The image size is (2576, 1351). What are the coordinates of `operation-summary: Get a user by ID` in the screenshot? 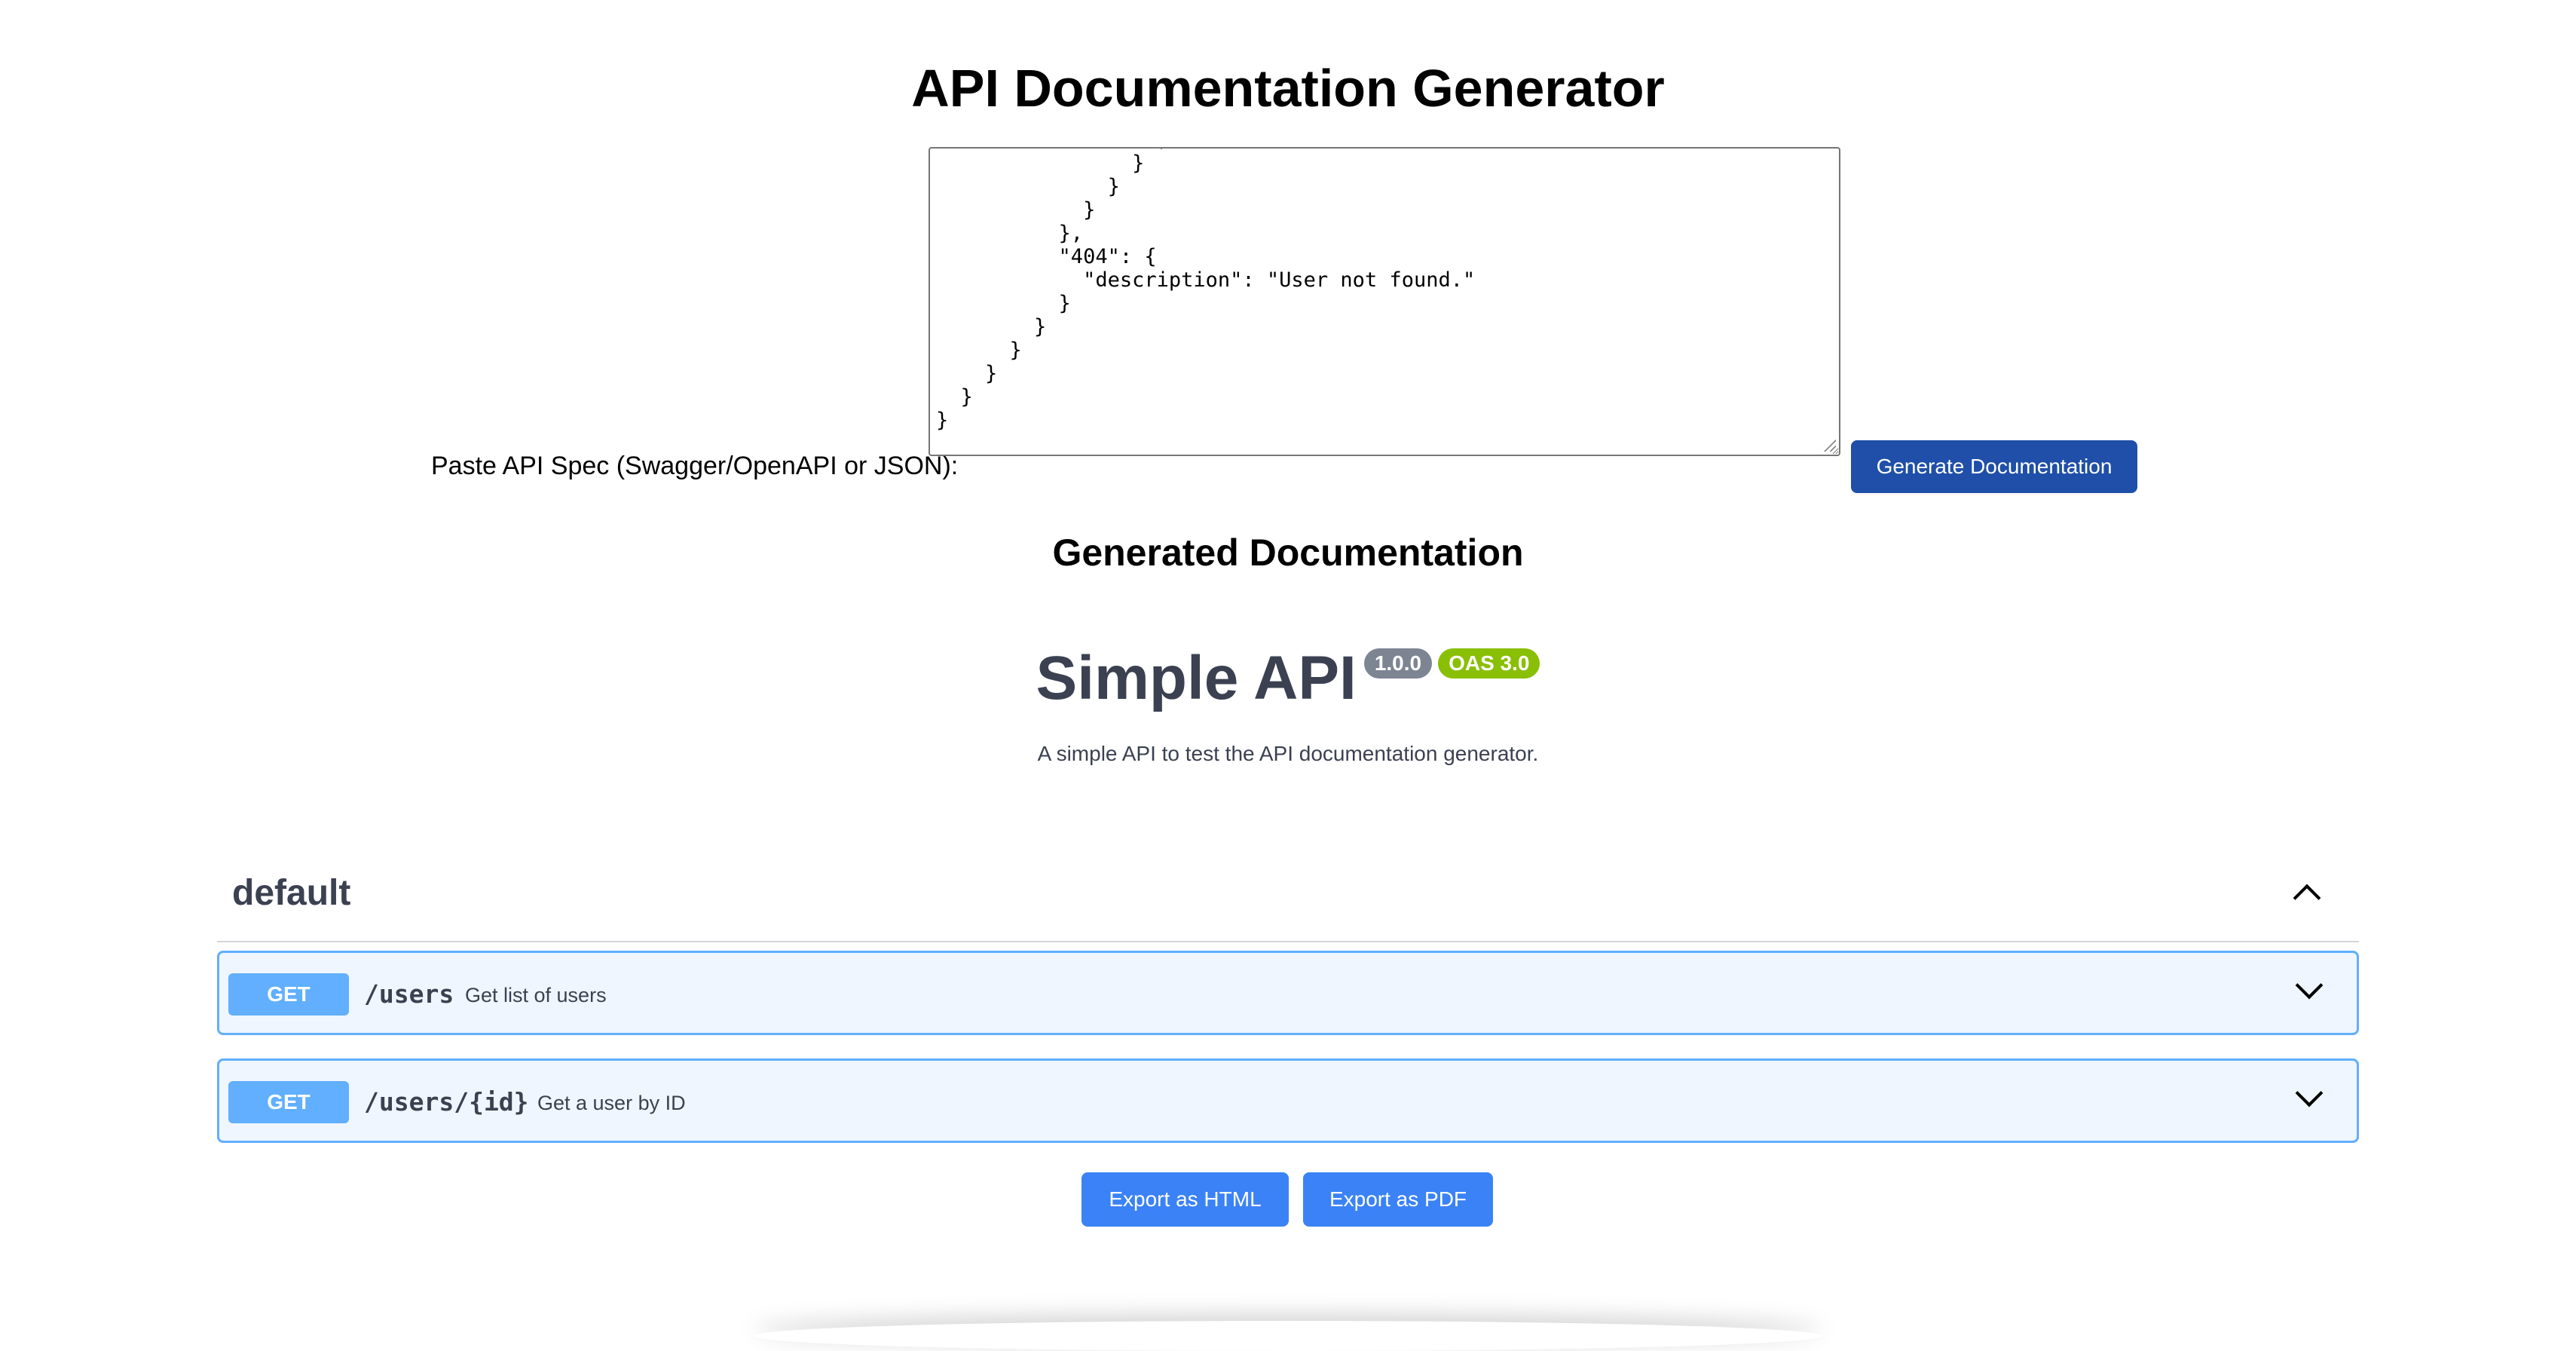 It's located at (612, 1103).